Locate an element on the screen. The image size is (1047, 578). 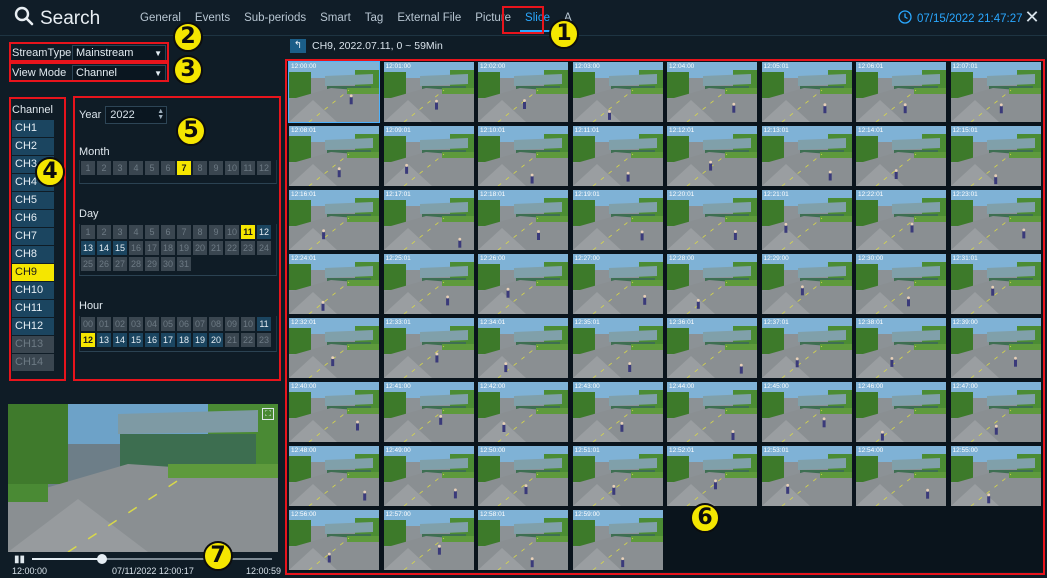
hour-cell: 06 is located at coordinates (184, 324).